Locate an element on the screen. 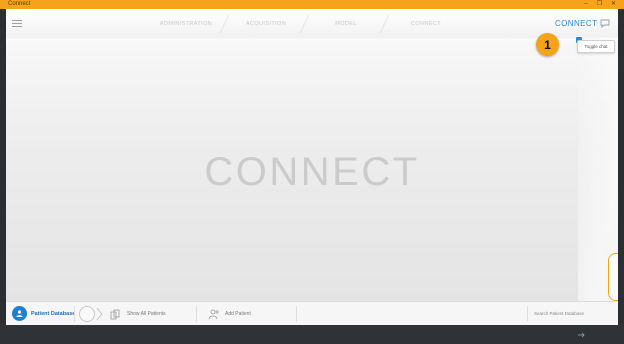 This screenshot has width=624, height=344. add-patient-label: Add Patient is located at coordinates (238, 314).